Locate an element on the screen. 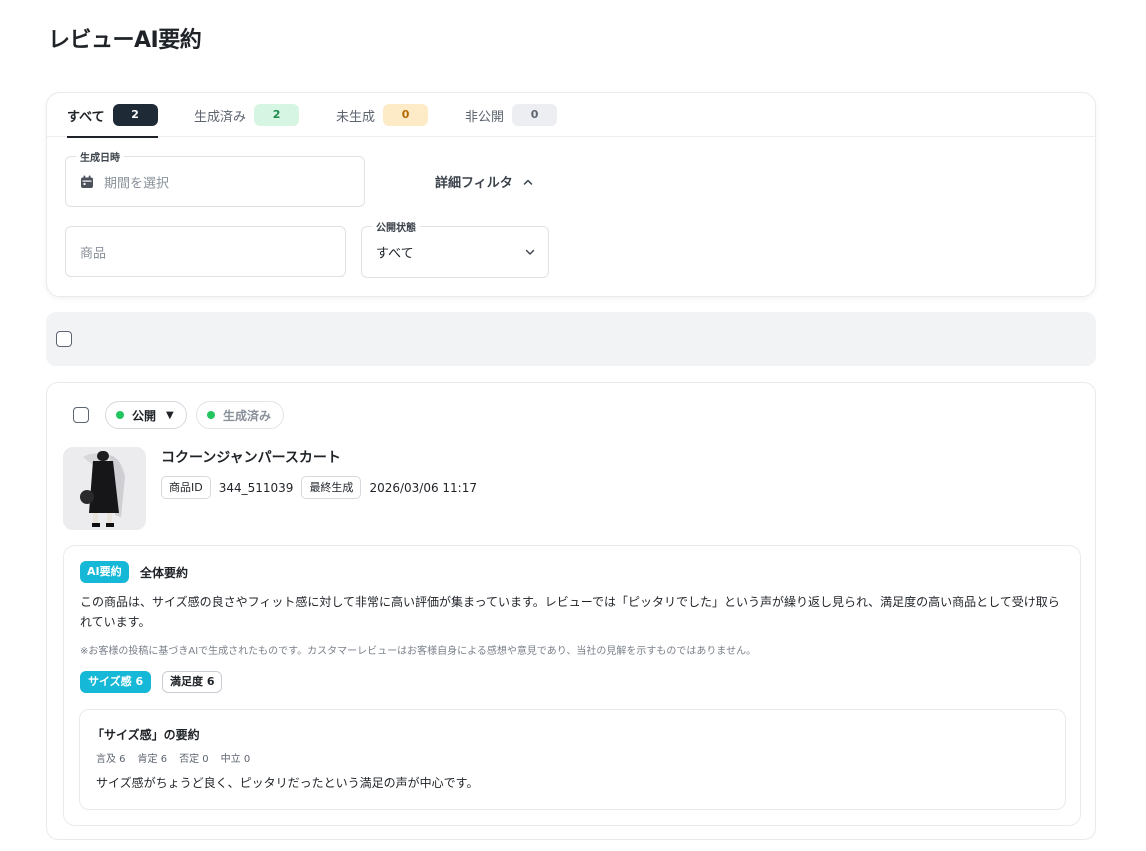 The width and height of the screenshot is (1146, 851). product-name: コクーンジャンパースカート is located at coordinates (251, 458).